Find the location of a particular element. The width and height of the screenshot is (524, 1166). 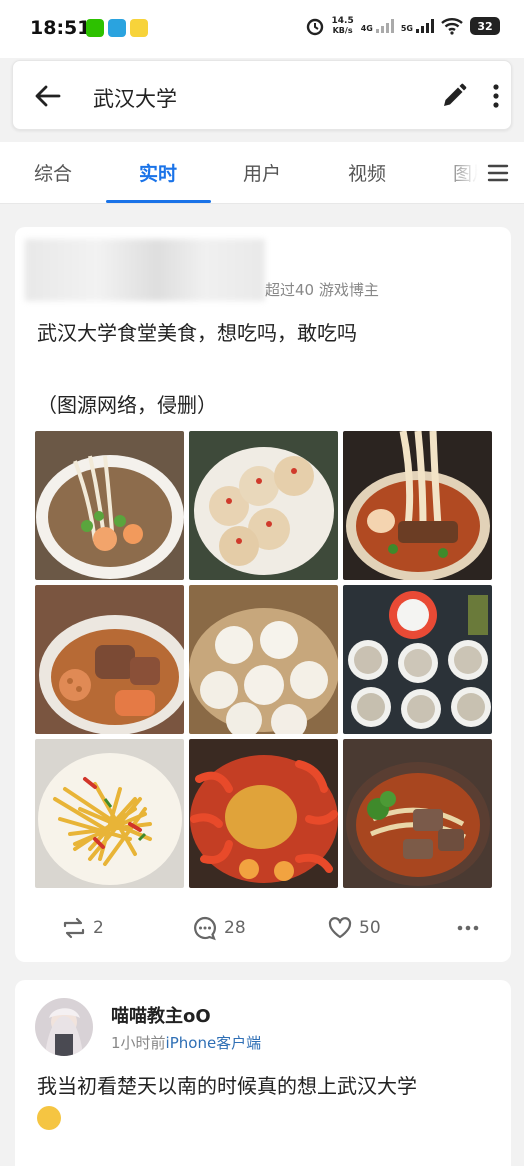

search-query: 武汉大学 is located at coordinates (135, 98).